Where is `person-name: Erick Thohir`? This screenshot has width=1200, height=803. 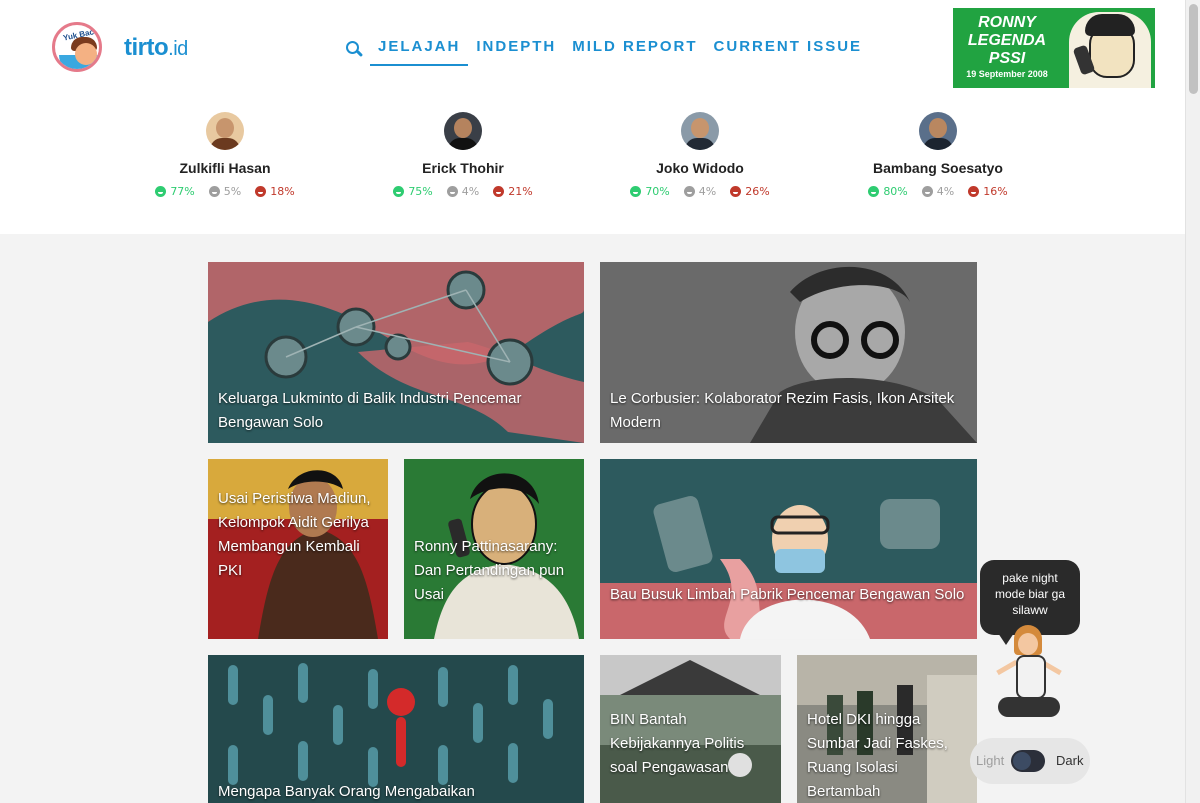 person-name: Erick Thohir is located at coordinates (463, 168).